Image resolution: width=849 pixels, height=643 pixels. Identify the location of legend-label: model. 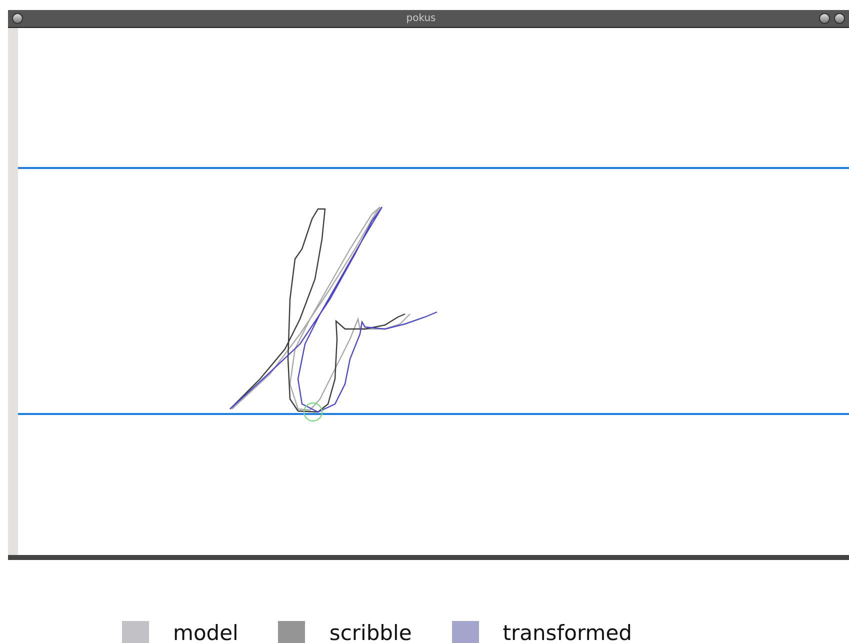
(205, 631).